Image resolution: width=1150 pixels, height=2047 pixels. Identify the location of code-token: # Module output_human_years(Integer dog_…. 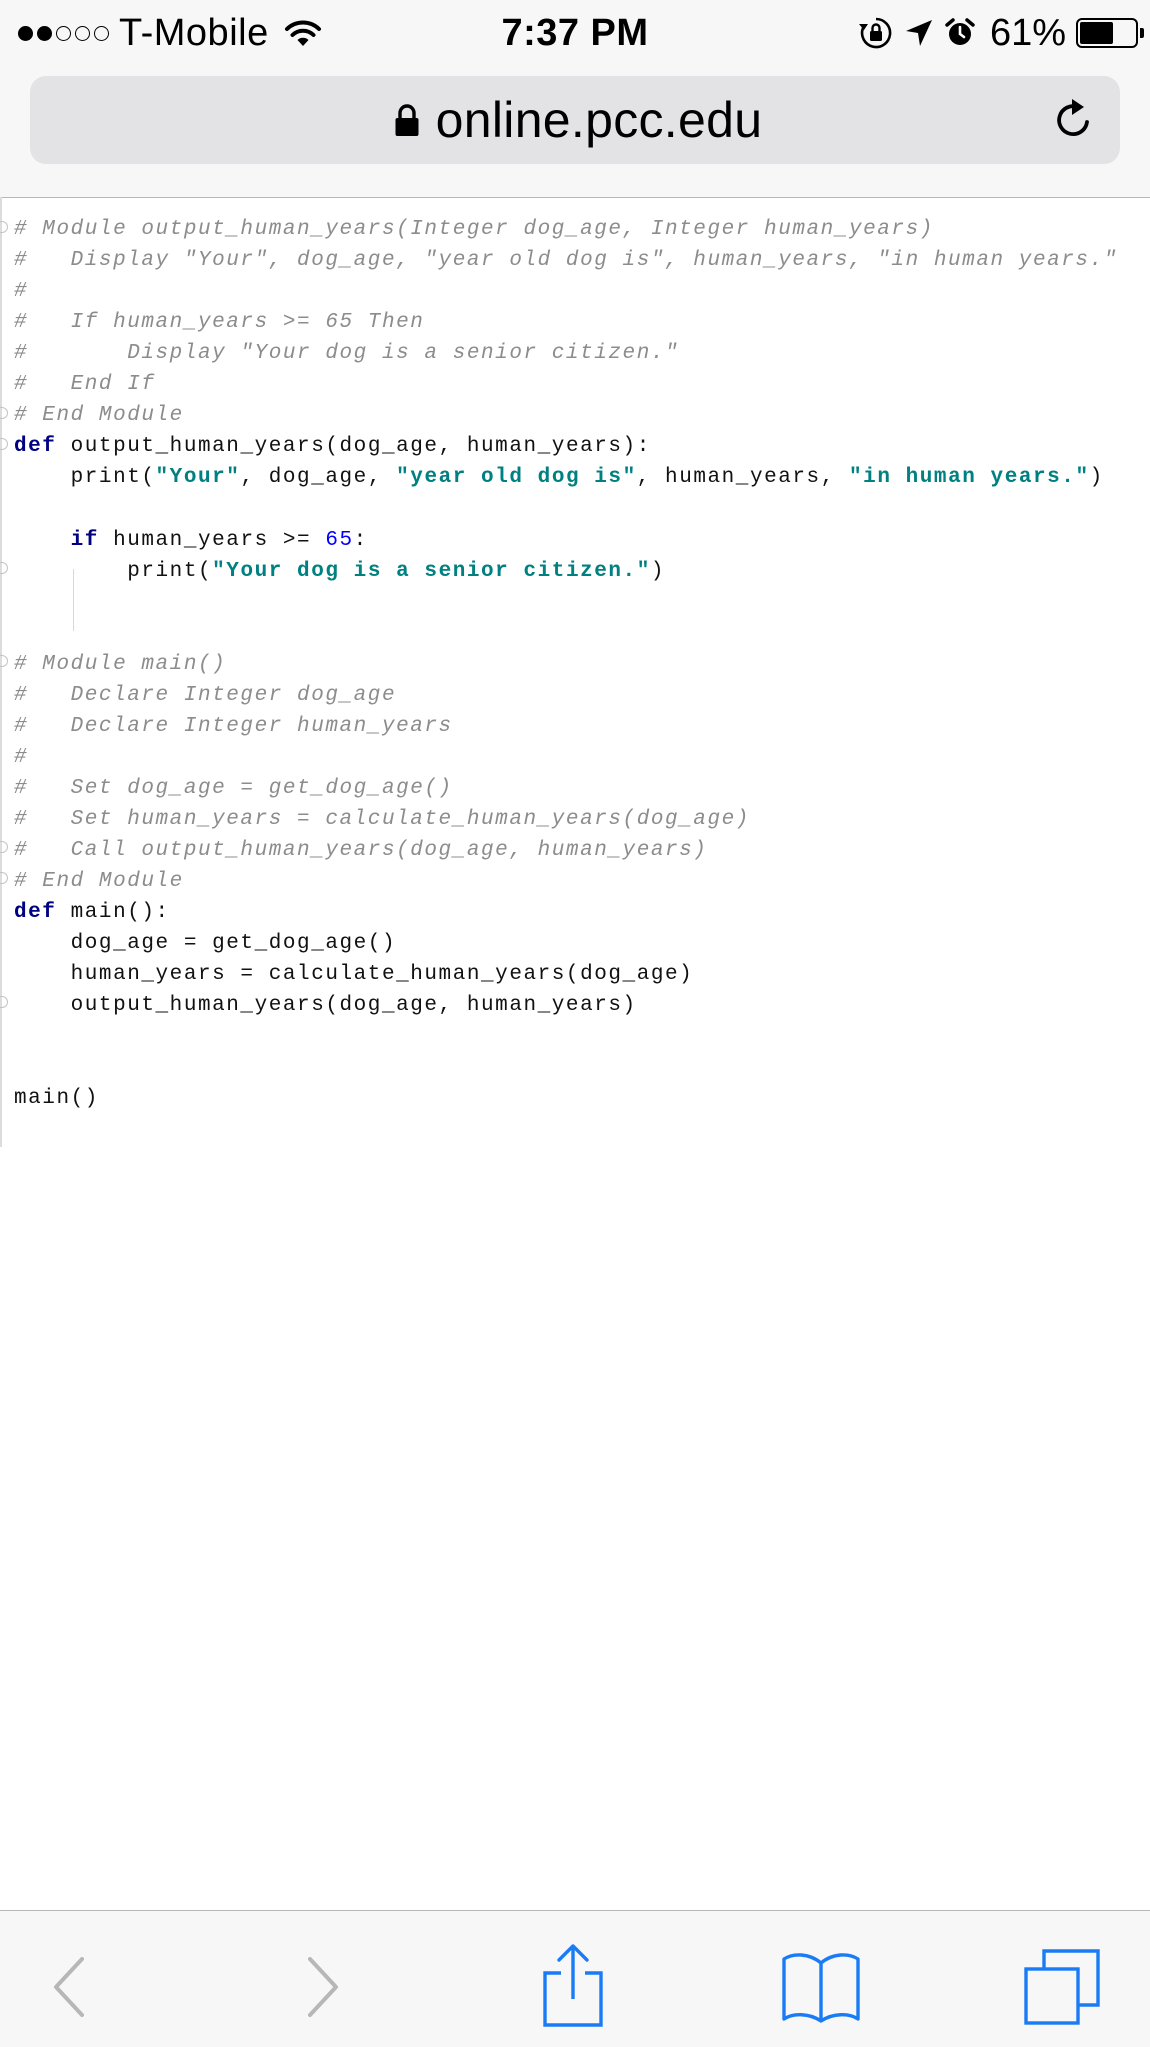
(474, 229).